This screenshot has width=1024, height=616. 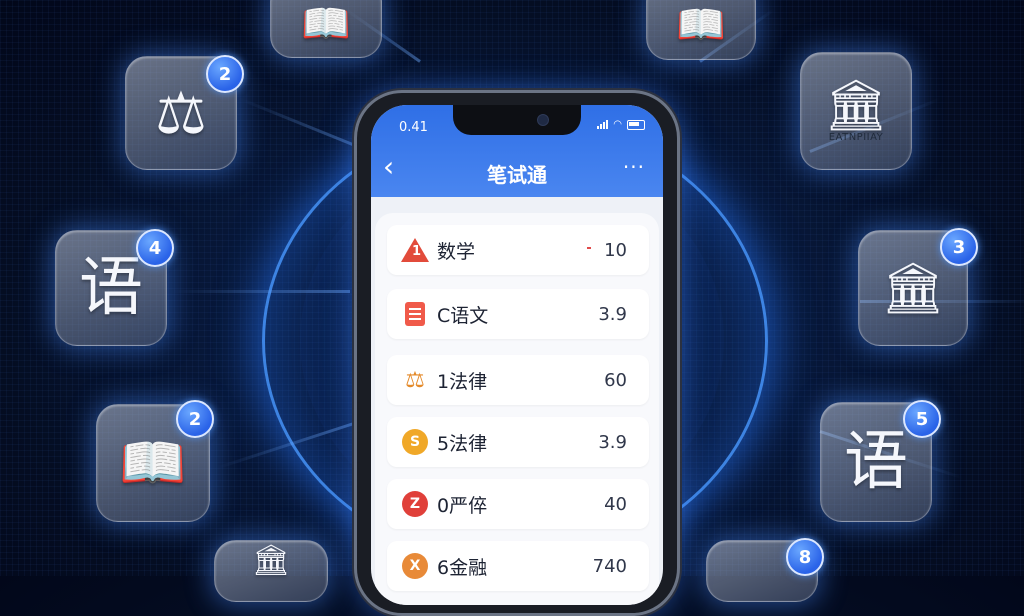 What do you see at coordinates (518, 314) in the screenshot?
I see `list-item: C语文 3.9` at bounding box center [518, 314].